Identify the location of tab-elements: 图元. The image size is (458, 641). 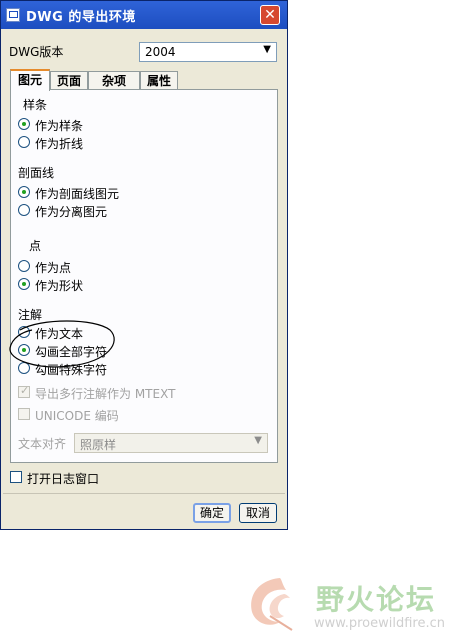
(30, 80).